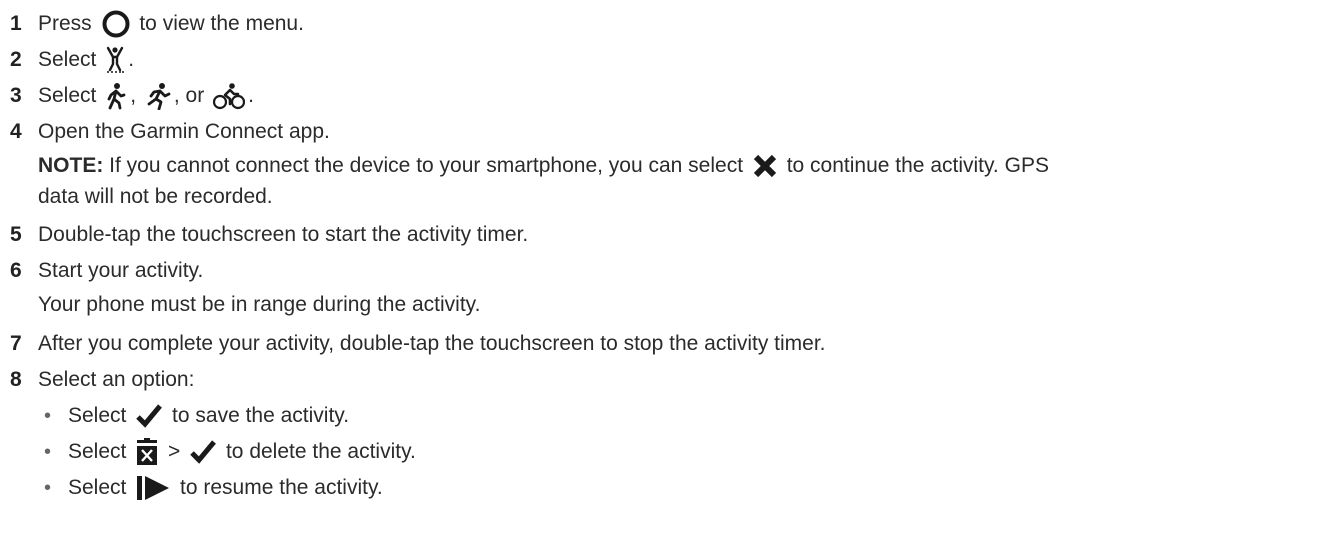 The image size is (1322, 552). What do you see at coordinates (192, 95) in the screenshot?
I see `step-text: , or` at bounding box center [192, 95].